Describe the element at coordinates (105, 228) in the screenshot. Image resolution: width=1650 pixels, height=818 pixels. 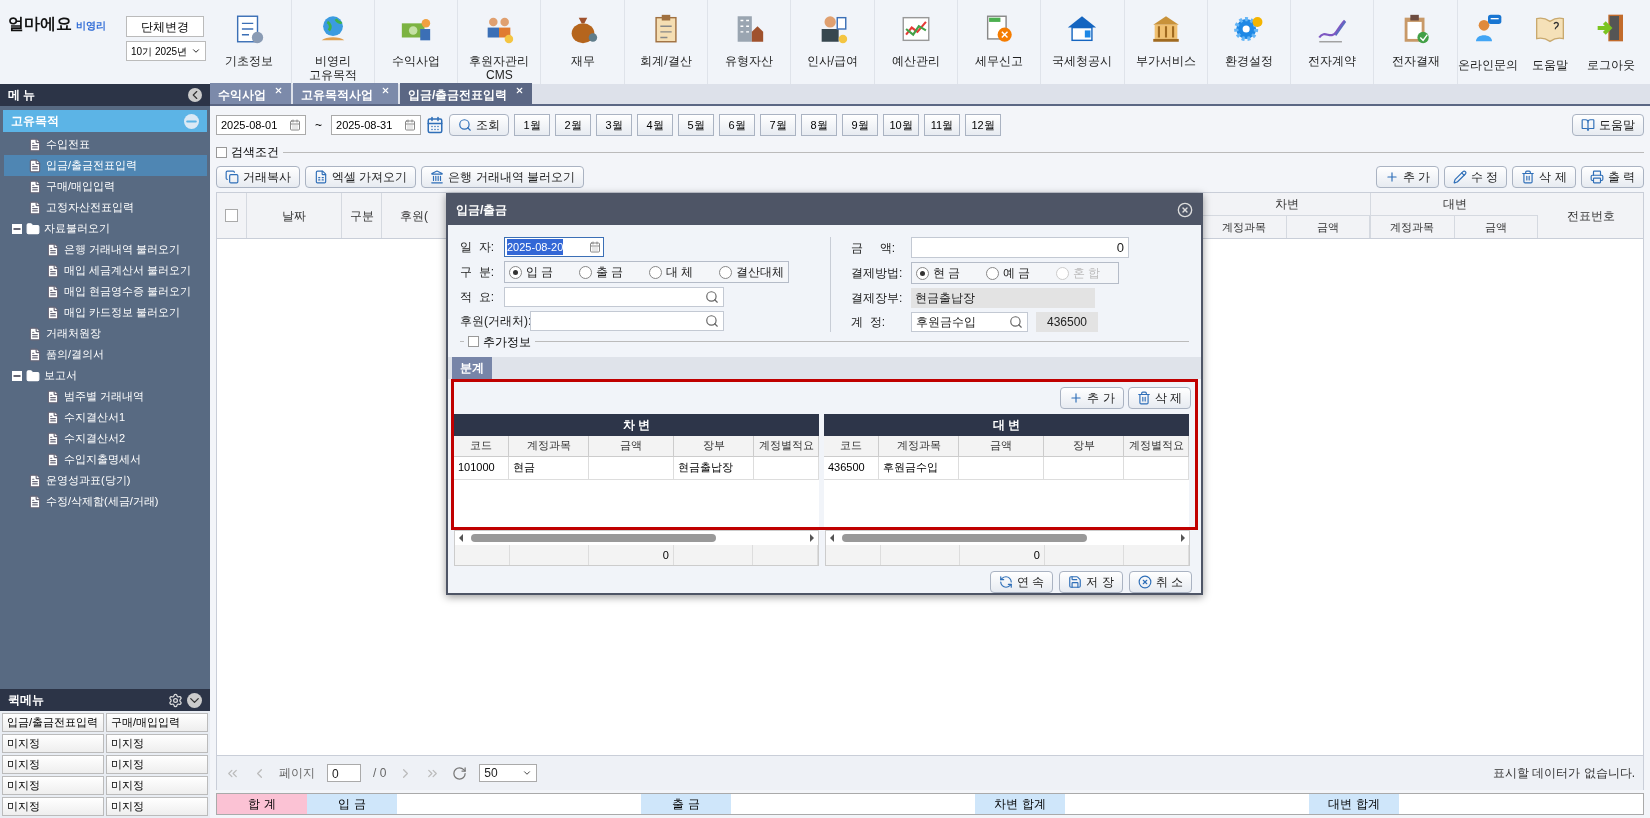
I see `menu-tree-item: 자료불러오기` at that location.